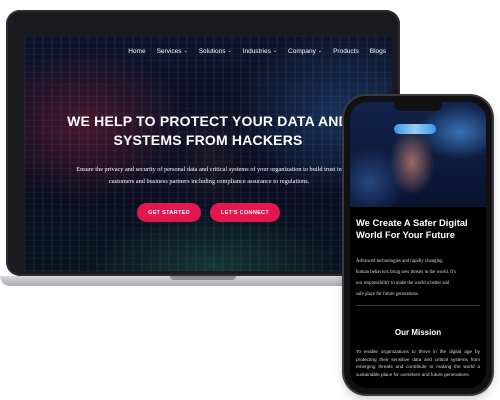  What do you see at coordinates (415, 129) in the screenshot?
I see `vr-visor-graphic` at bounding box center [415, 129].